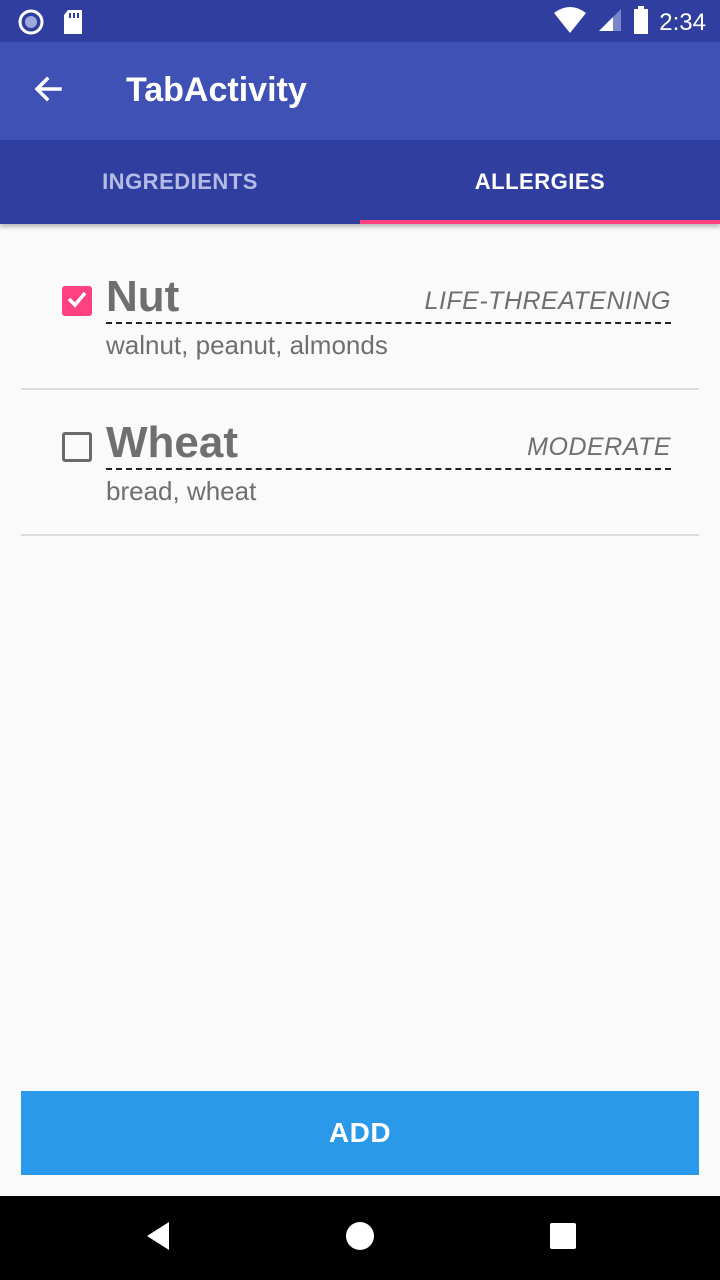 The image size is (720, 1280). I want to click on allergy-items: walnut, peanut, almonds, so click(247, 345).